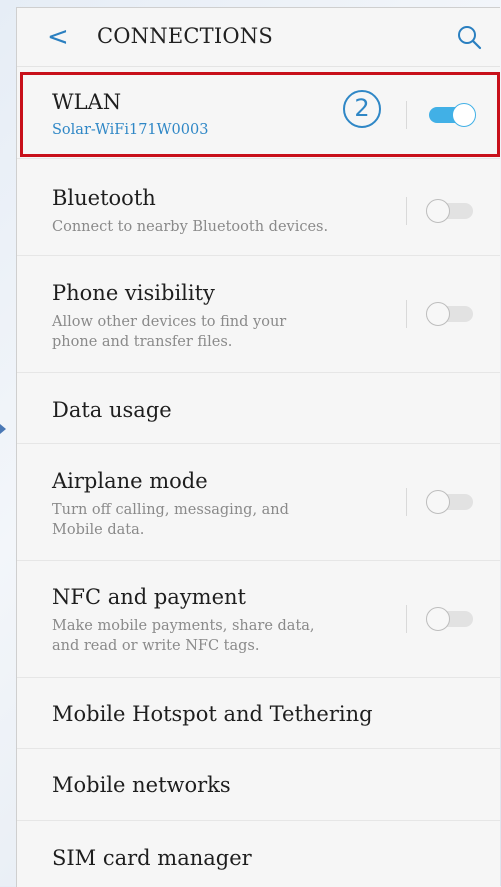 The image size is (501, 887). I want to click on step-marker: 2, so click(362, 109).